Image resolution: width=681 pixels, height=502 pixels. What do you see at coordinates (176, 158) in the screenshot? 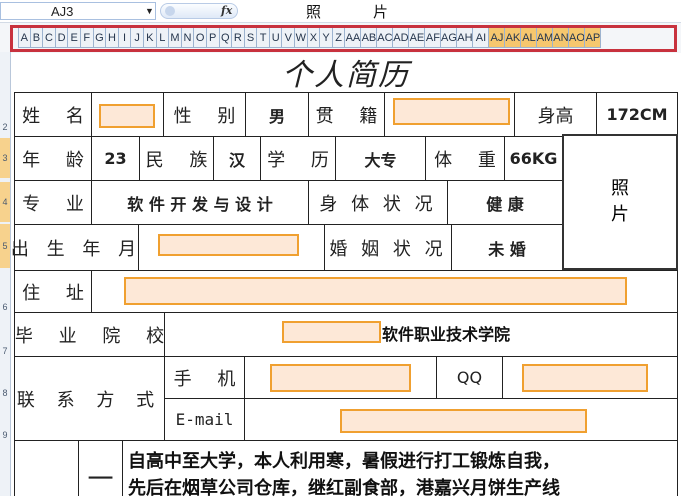
I see `ethnic-label: 民 族` at bounding box center [176, 158].